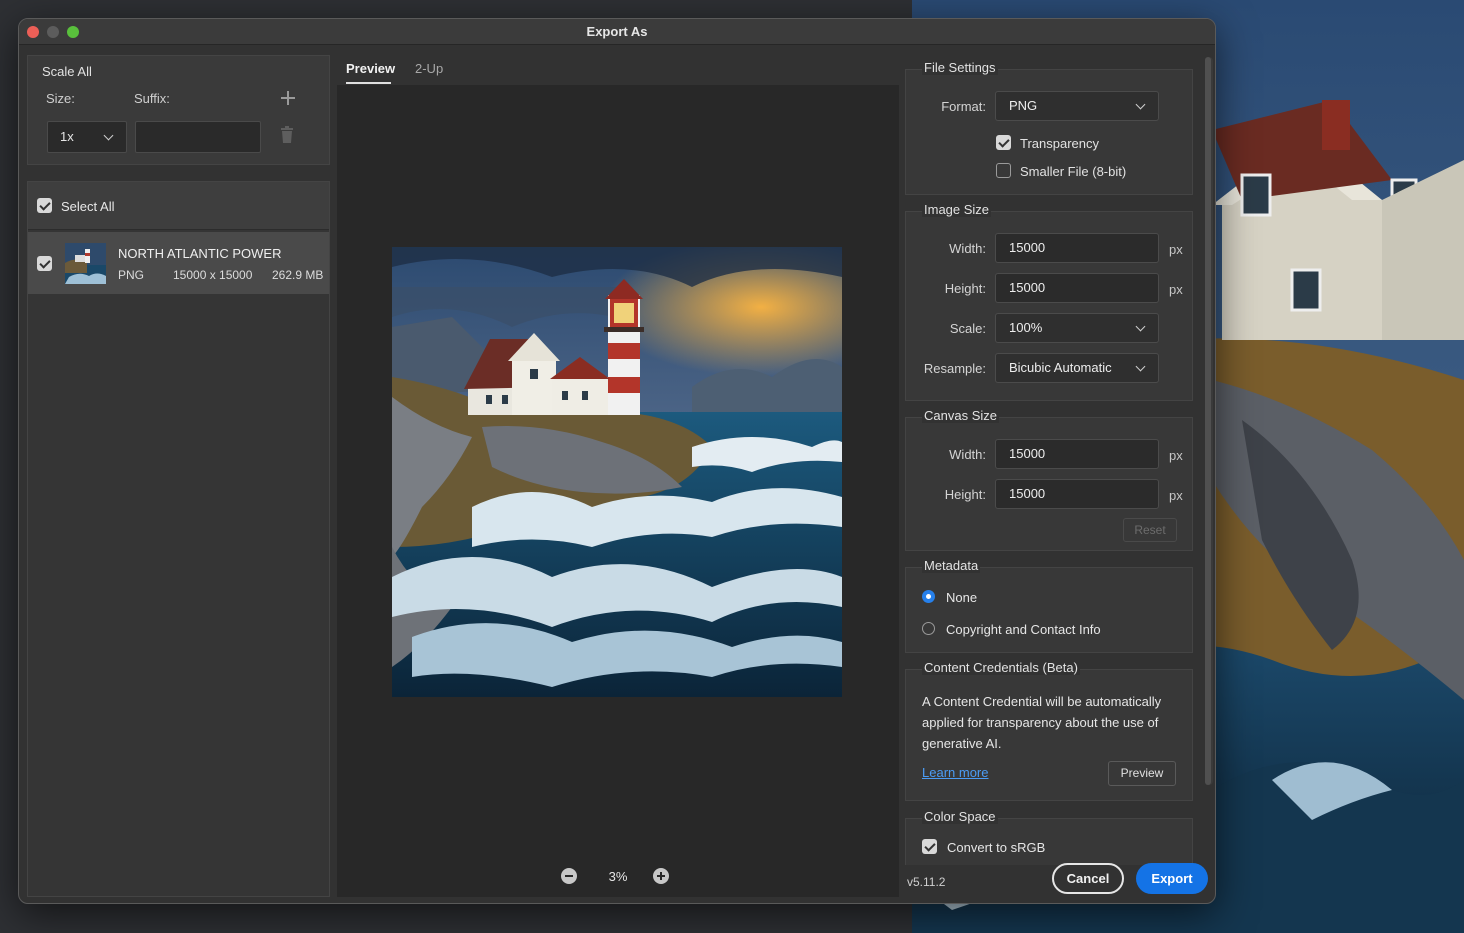 This screenshot has width=1464, height=933. What do you see at coordinates (962, 597) in the screenshot?
I see `metadata-none-label: None` at bounding box center [962, 597].